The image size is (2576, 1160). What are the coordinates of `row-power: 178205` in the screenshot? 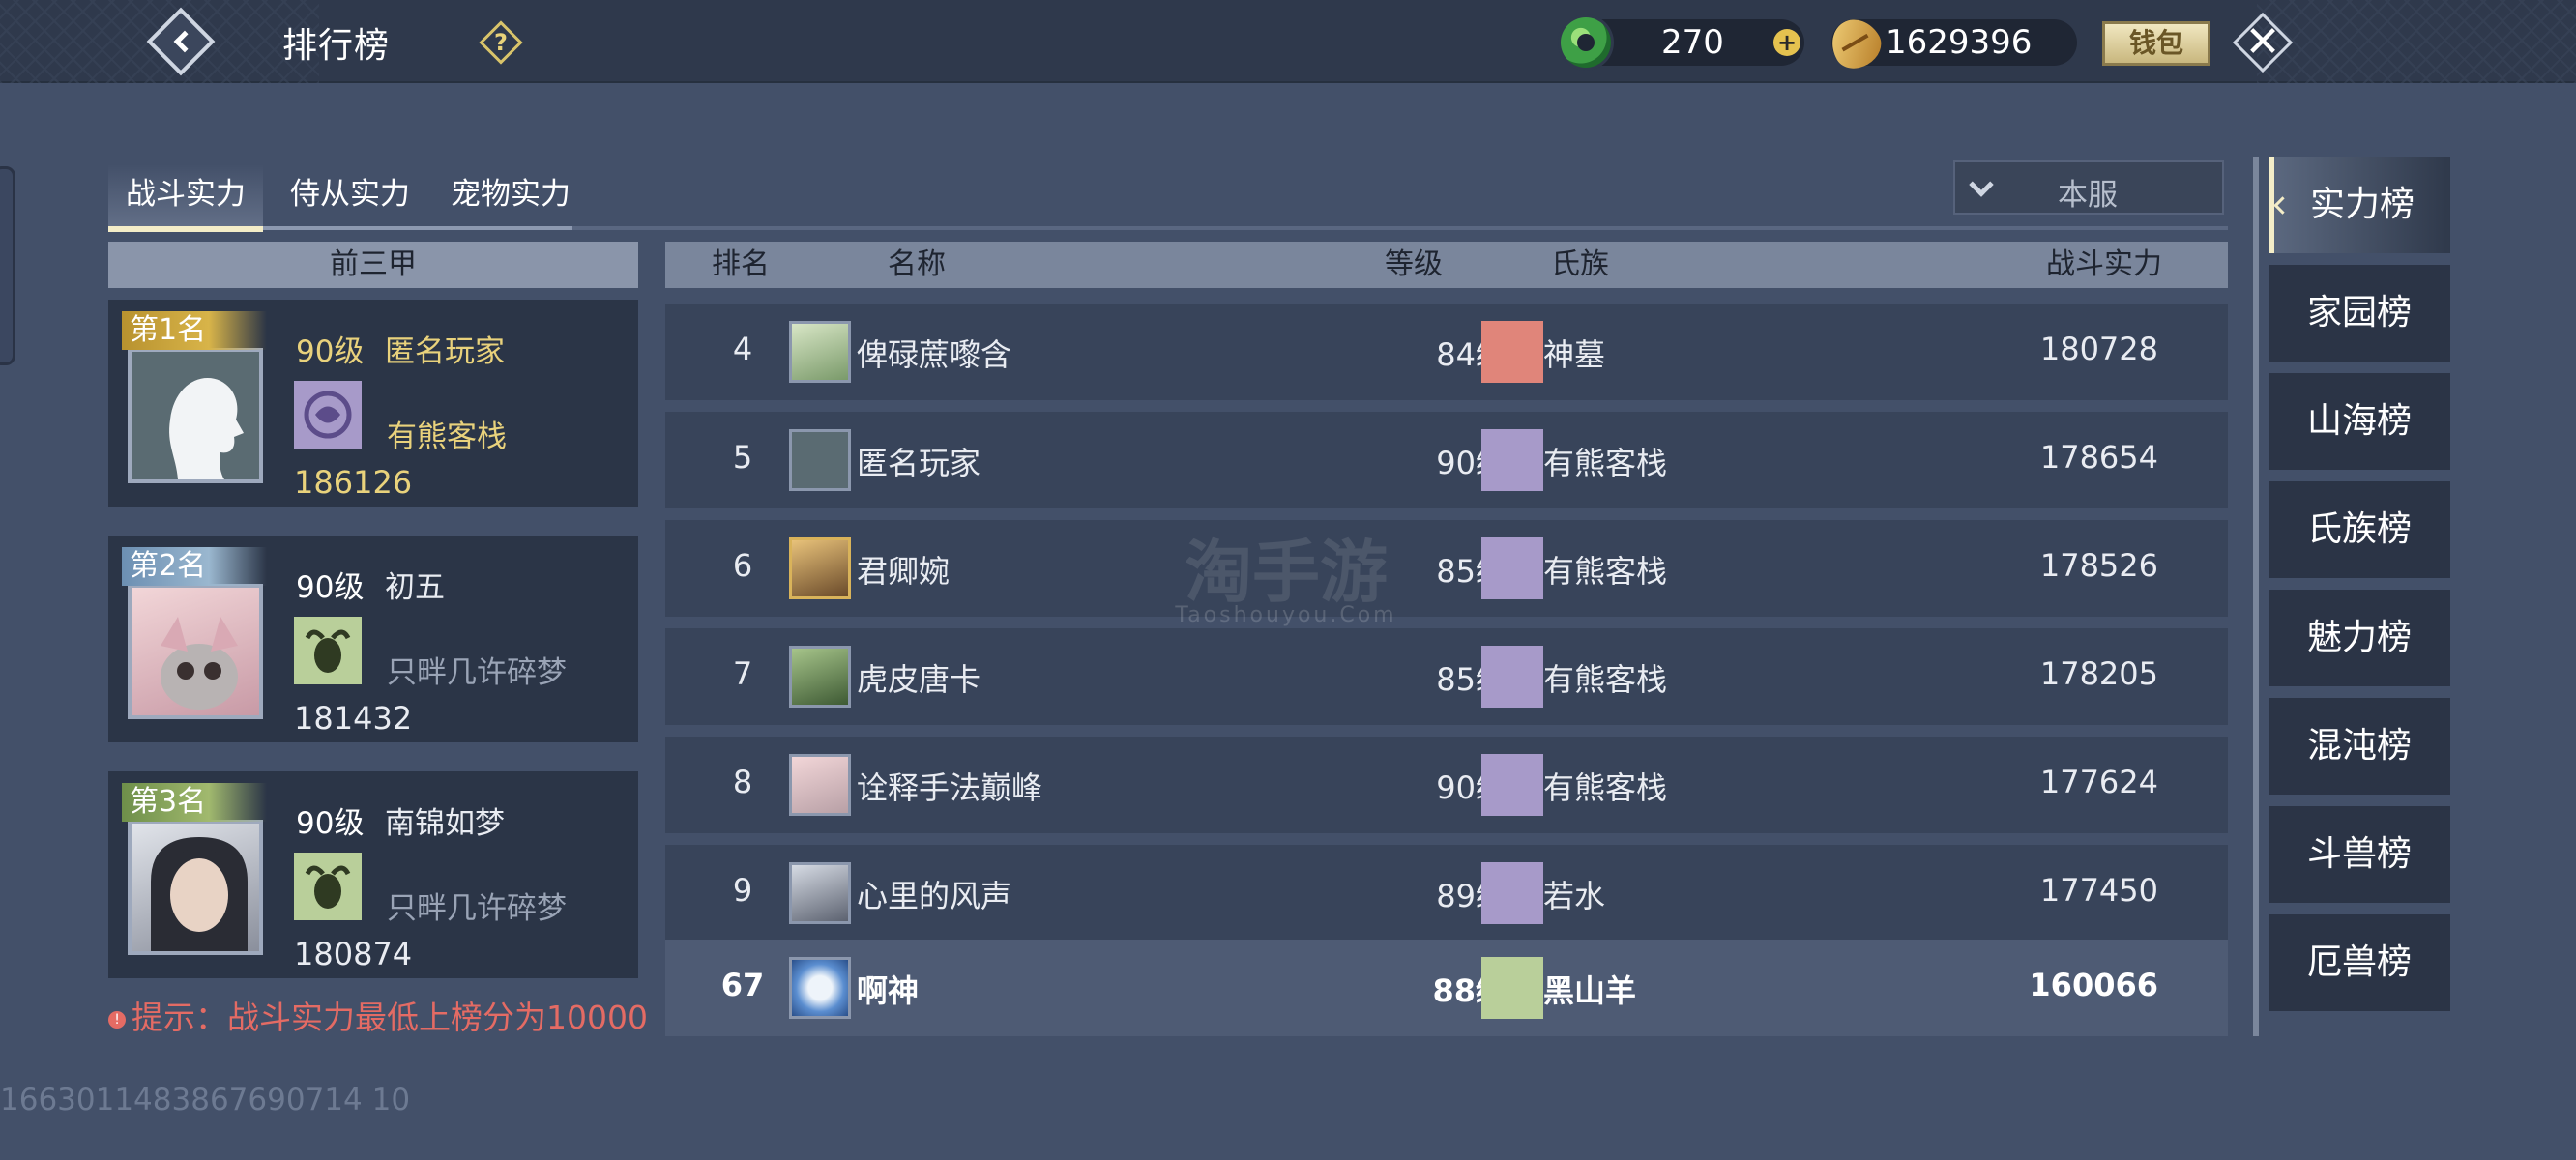 It's located at (2098, 673).